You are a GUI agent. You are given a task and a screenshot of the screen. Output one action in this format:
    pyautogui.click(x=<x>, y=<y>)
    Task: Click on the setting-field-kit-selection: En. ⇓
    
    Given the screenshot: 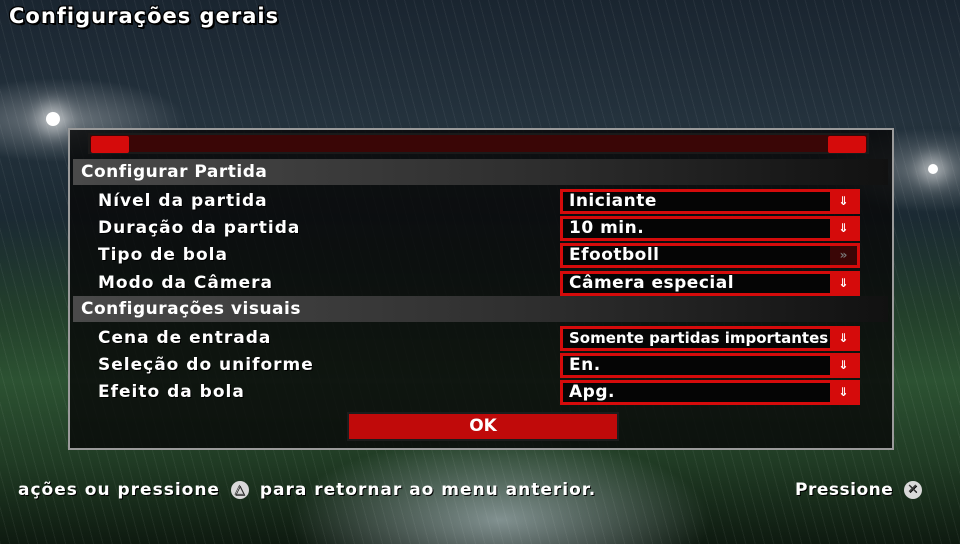 What is the action you would take?
    pyautogui.click(x=710, y=365)
    